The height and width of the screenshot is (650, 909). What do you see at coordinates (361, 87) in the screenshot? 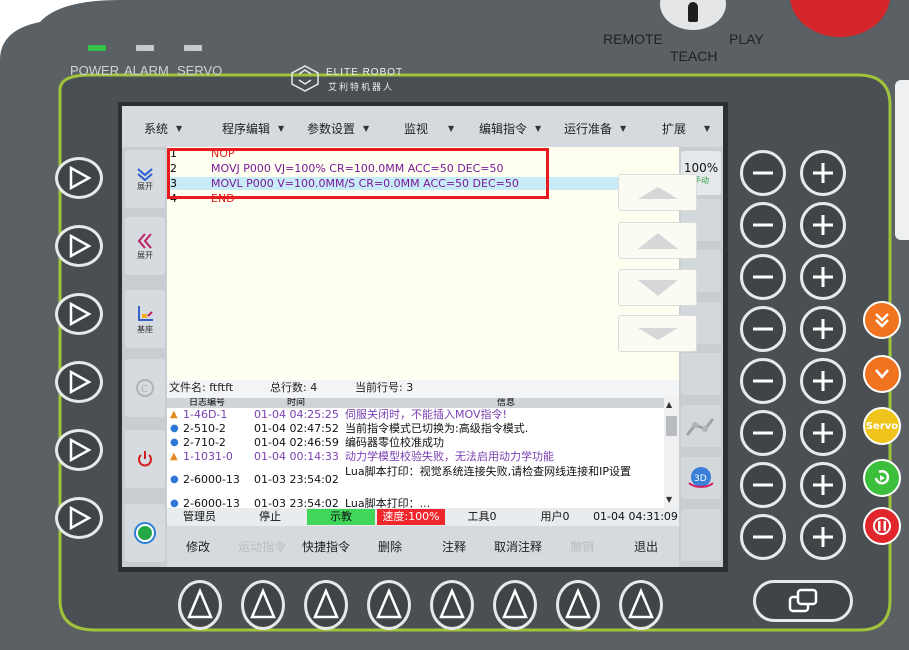
I see `brand-cn: 艾利特机器人` at bounding box center [361, 87].